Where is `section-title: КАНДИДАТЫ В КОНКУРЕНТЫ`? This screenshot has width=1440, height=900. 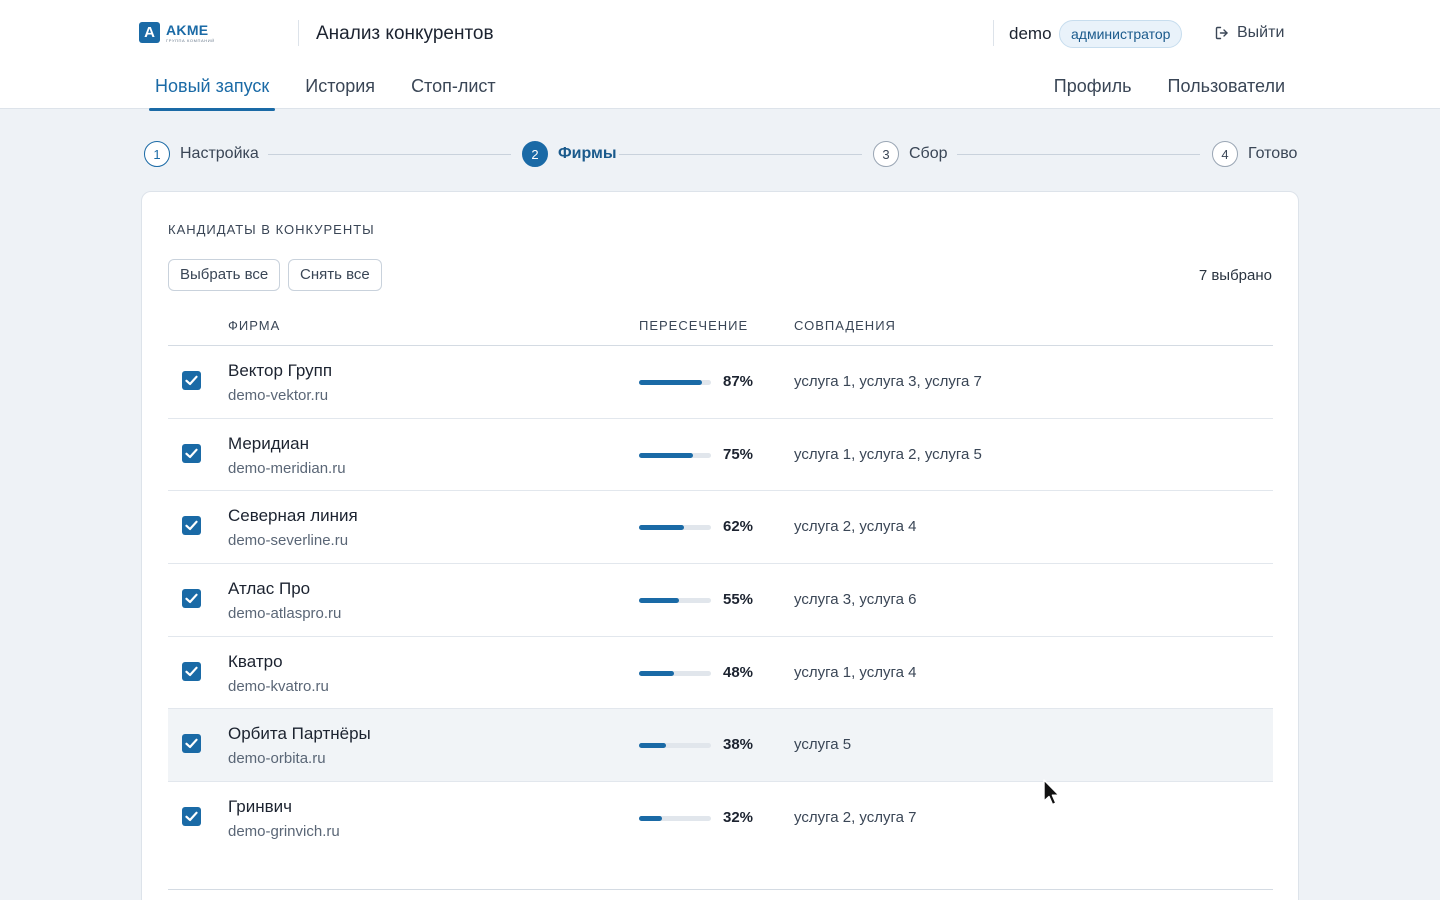
section-title: КАНДИДАТЫ В КОНКУРЕНТЫ is located at coordinates (271, 229).